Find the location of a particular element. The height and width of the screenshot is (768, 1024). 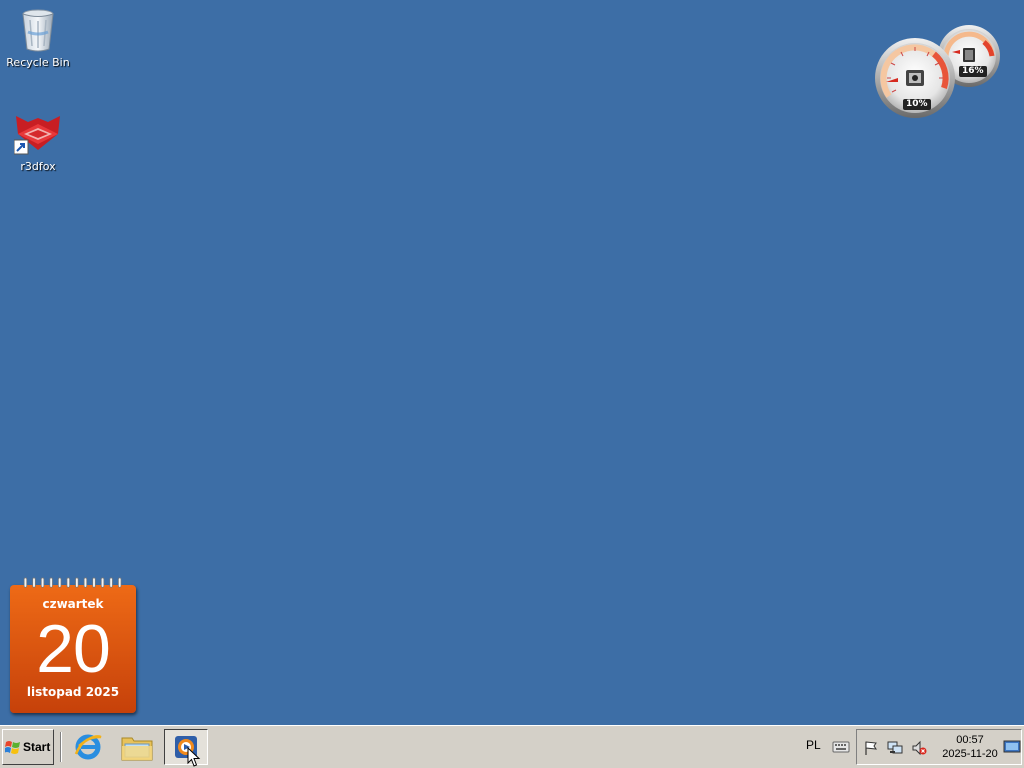

internet-explorer-icon is located at coordinates (88, 747).